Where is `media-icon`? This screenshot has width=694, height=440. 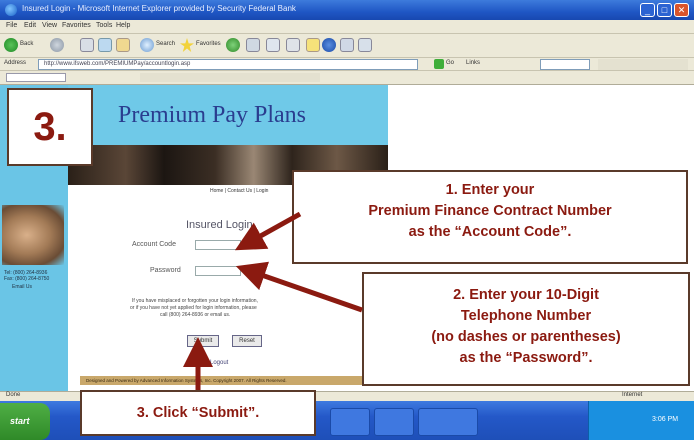
media-icon is located at coordinates (233, 45).